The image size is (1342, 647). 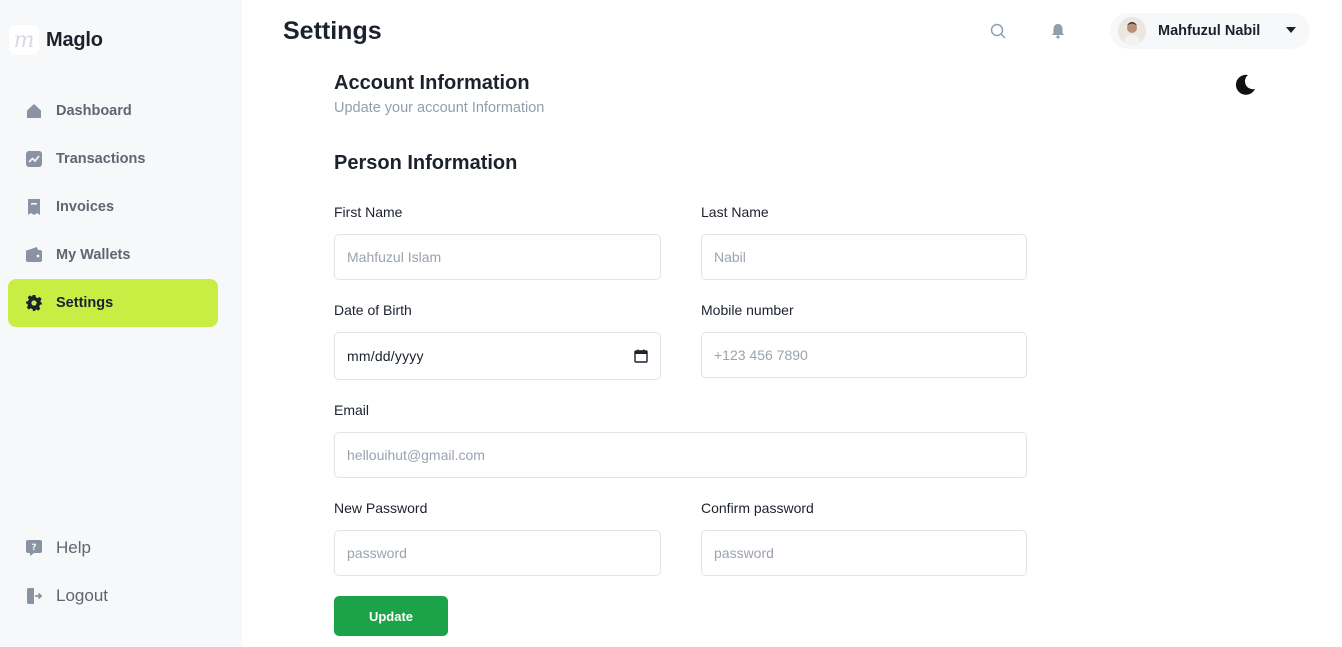 I want to click on user-menu: Mahfuzul Nabil, so click(x=1210, y=31).